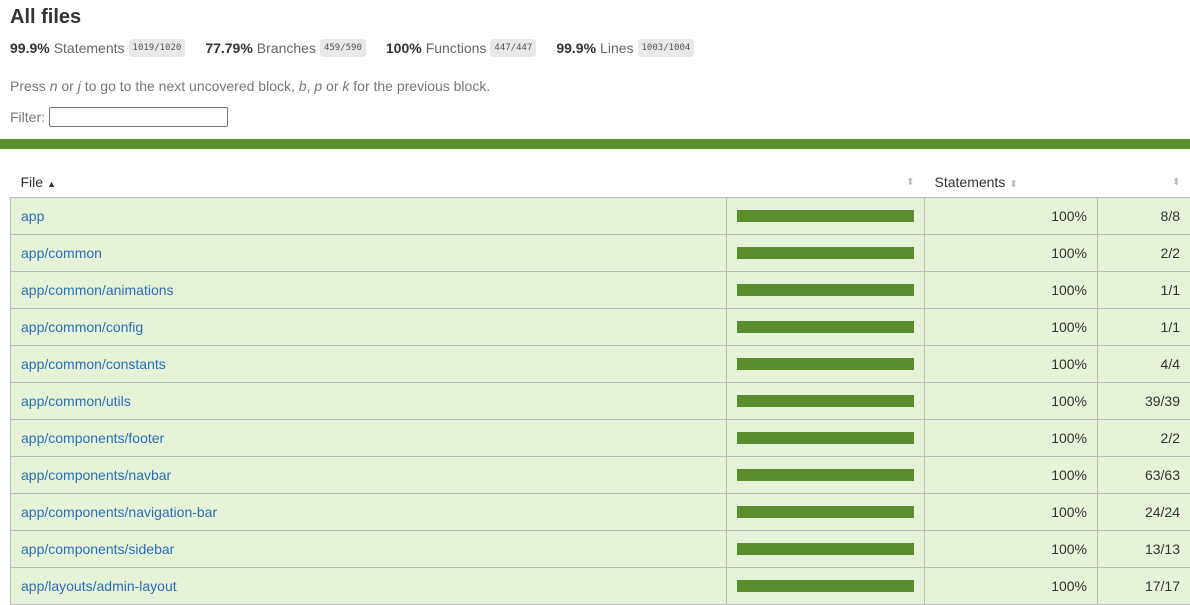  I want to click on statements-abs-cell: 4/4, so click(1144, 364).